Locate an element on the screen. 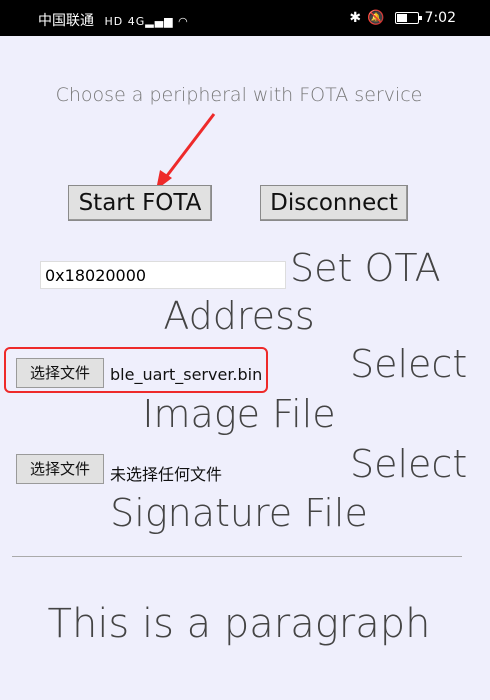 Image resolution: width=490 pixels, height=700 pixels. mute-icon: 🔕 is located at coordinates (376, 18).